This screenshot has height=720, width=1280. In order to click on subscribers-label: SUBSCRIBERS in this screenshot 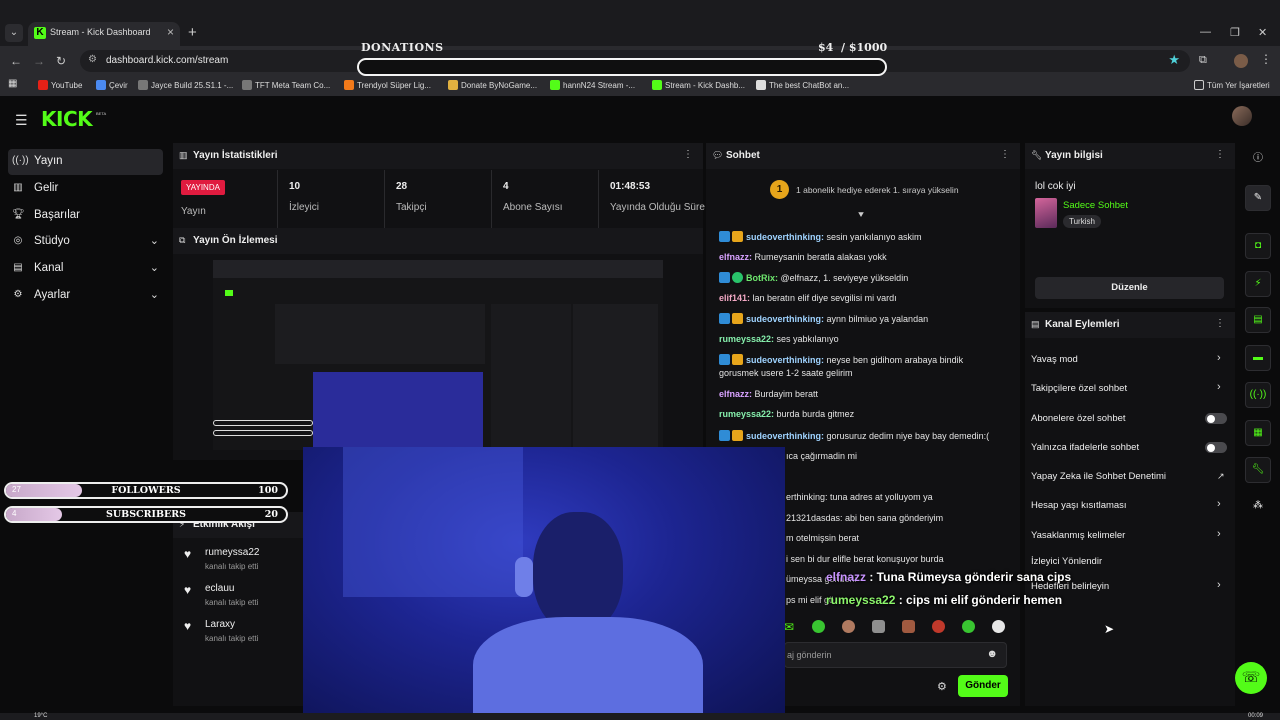, I will do `click(146, 514)`.